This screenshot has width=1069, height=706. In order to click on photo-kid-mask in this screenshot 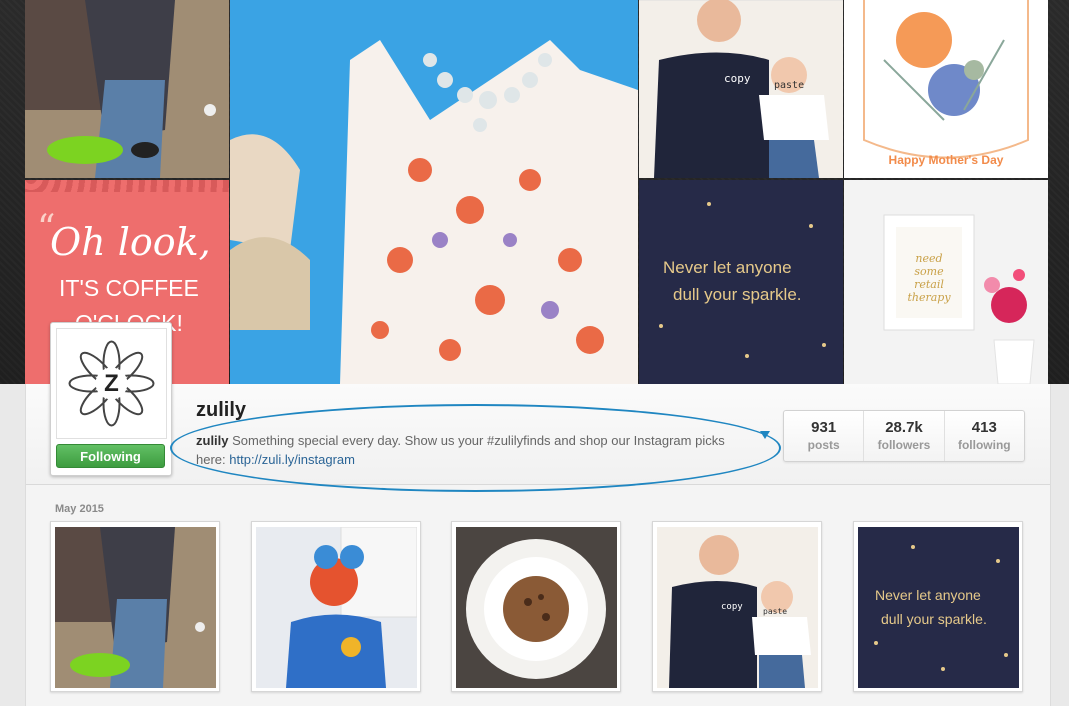, I will do `click(336, 607)`.